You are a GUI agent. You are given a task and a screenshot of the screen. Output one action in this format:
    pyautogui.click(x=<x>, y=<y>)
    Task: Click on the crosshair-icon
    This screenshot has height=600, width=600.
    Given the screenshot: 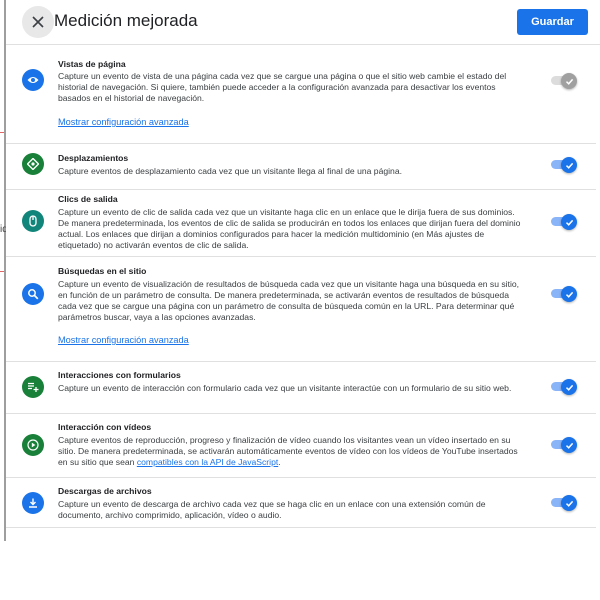 What is the action you would take?
    pyautogui.click(x=33, y=164)
    